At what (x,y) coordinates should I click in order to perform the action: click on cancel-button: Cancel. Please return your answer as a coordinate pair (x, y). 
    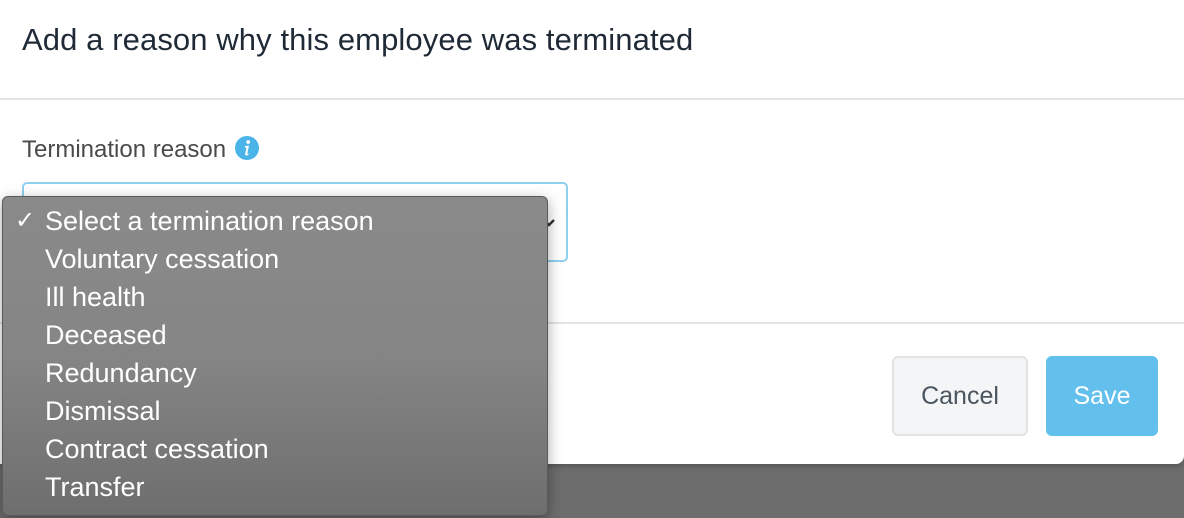
    Looking at the image, I should click on (960, 396).